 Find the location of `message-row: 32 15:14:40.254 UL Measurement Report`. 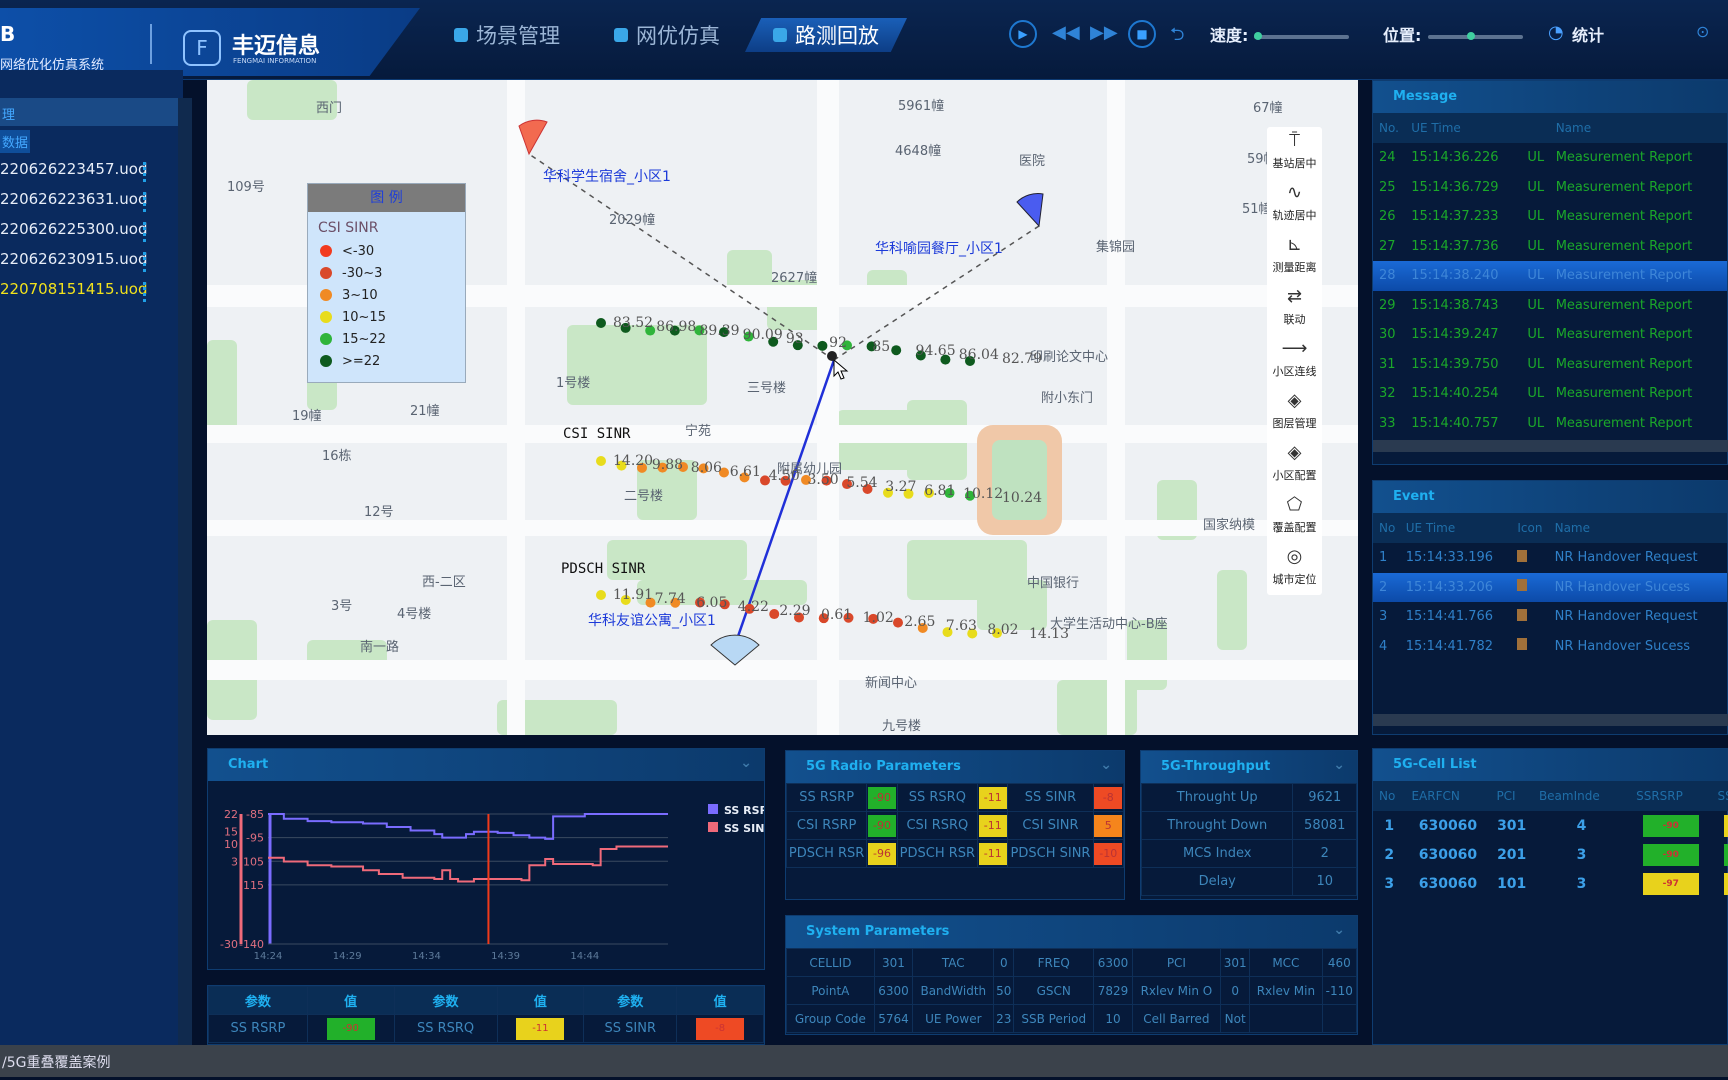

message-row: 32 15:14:40.254 UL Measurement Report is located at coordinates (1550, 394).